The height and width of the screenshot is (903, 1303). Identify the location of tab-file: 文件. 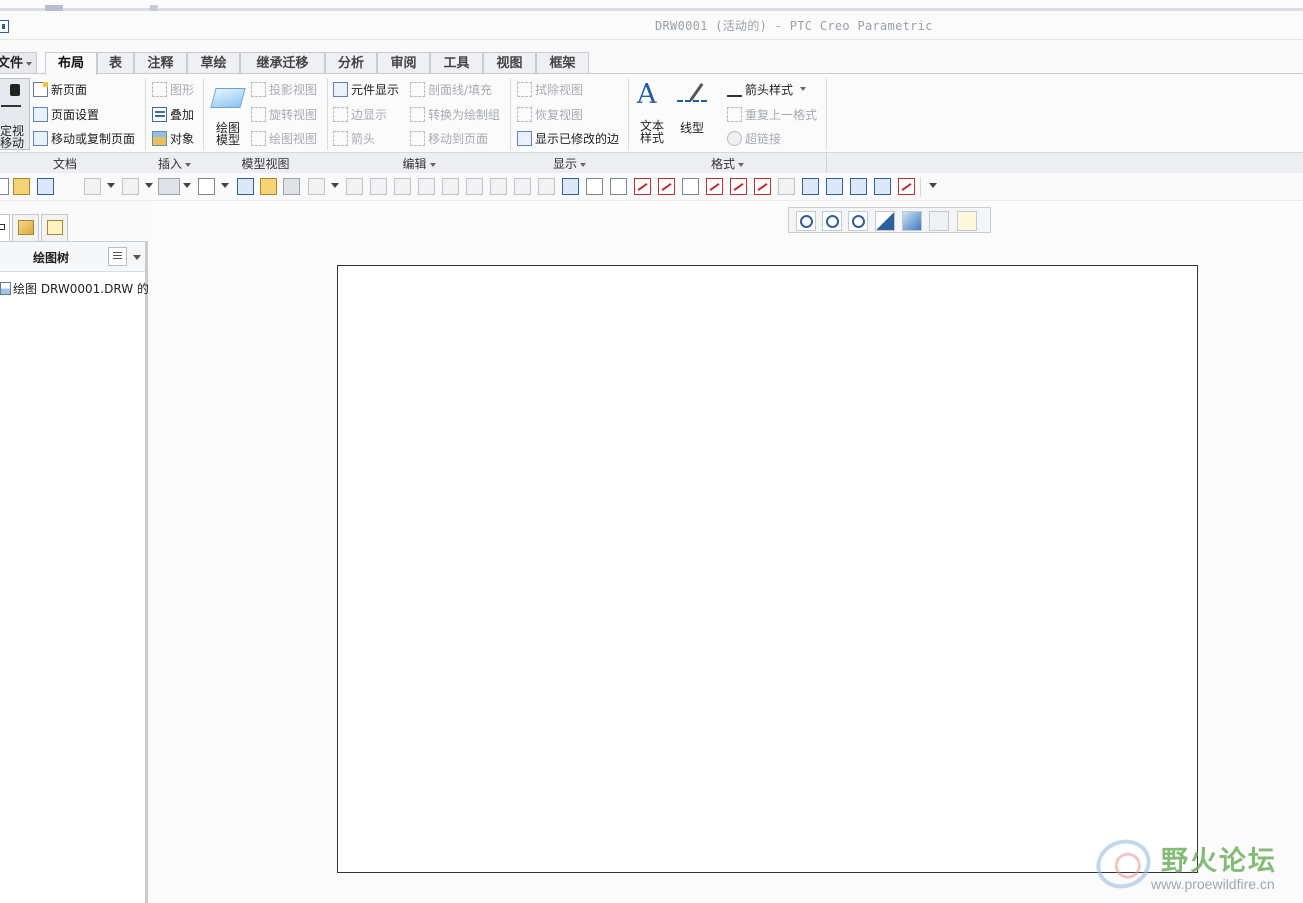
(18, 63).